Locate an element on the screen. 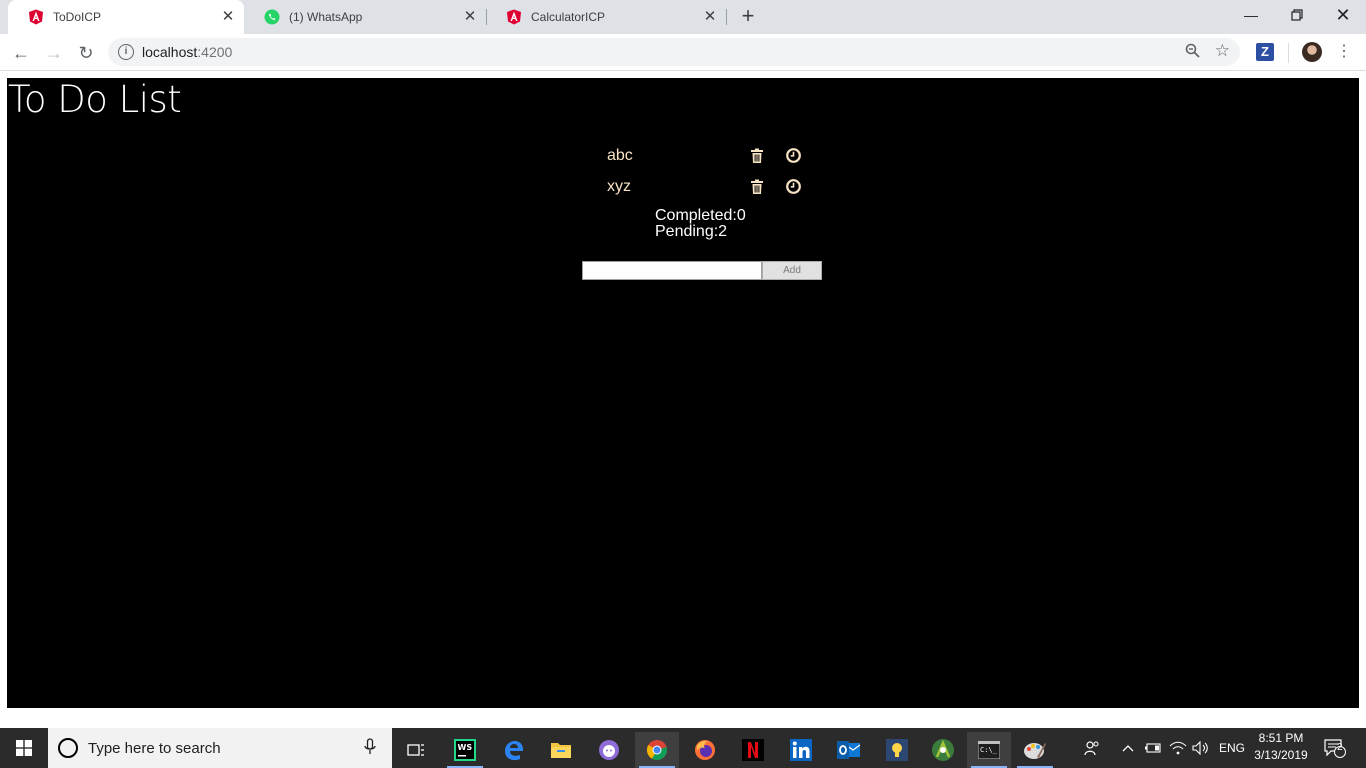  tab-todoicp: ToDoICP ✕ is located at coordinates (126, 17).